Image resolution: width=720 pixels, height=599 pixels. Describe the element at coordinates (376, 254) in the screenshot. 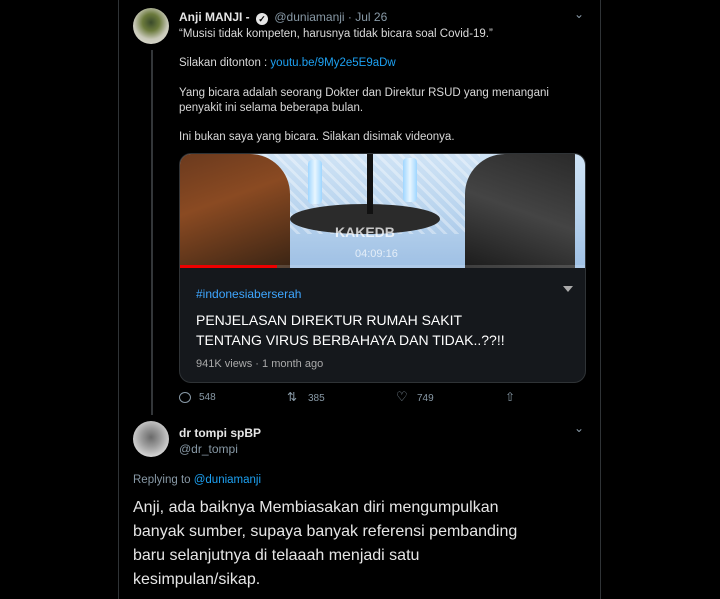

I see `video-timecode: 04:09:16` at that location.